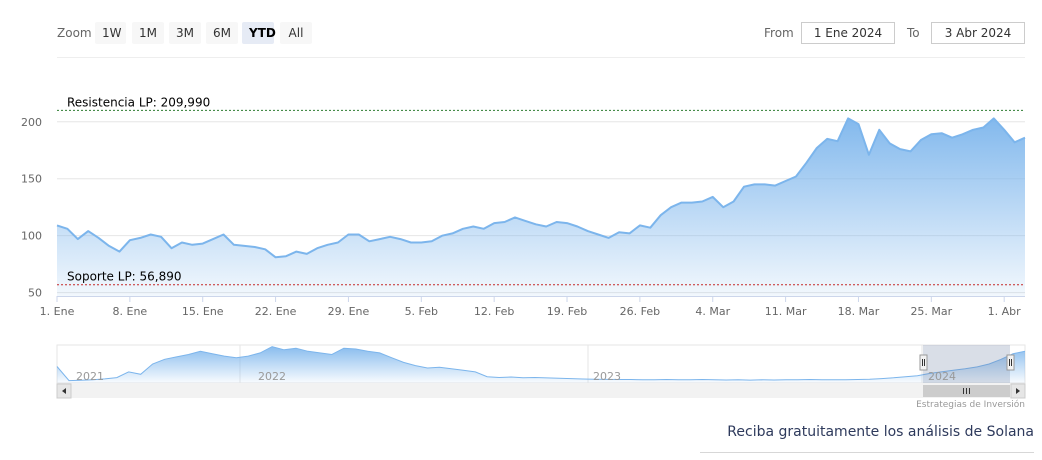 The width and height of the screenshot is (1042, 460). Describe the element at coordinates (848, 33) in the screenshot. I see `from-date-input: 1 Ene 2024` at that location.